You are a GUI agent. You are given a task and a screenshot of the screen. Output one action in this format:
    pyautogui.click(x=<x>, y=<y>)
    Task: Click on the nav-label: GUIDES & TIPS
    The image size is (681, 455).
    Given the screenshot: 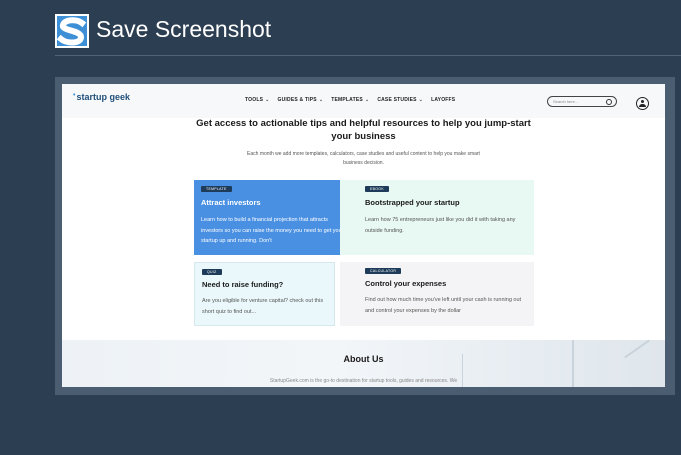 What is the action you would take?
    pyautogui.click(x=297, y=100)
    